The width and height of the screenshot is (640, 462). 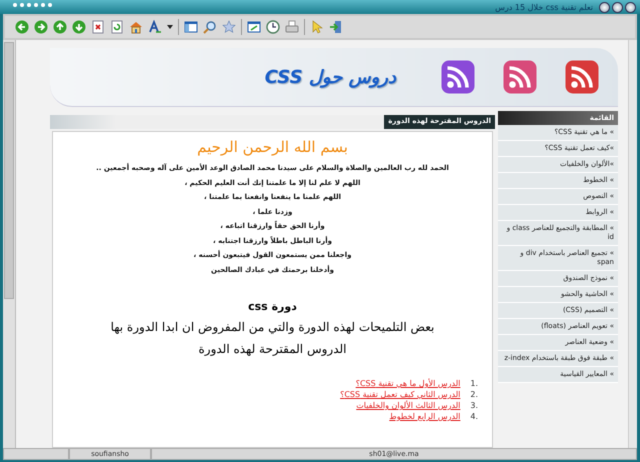 What do you see at coordinates (9, 244) in the screenshot?
I see `scrollbar` at bounding box center [9, 244].